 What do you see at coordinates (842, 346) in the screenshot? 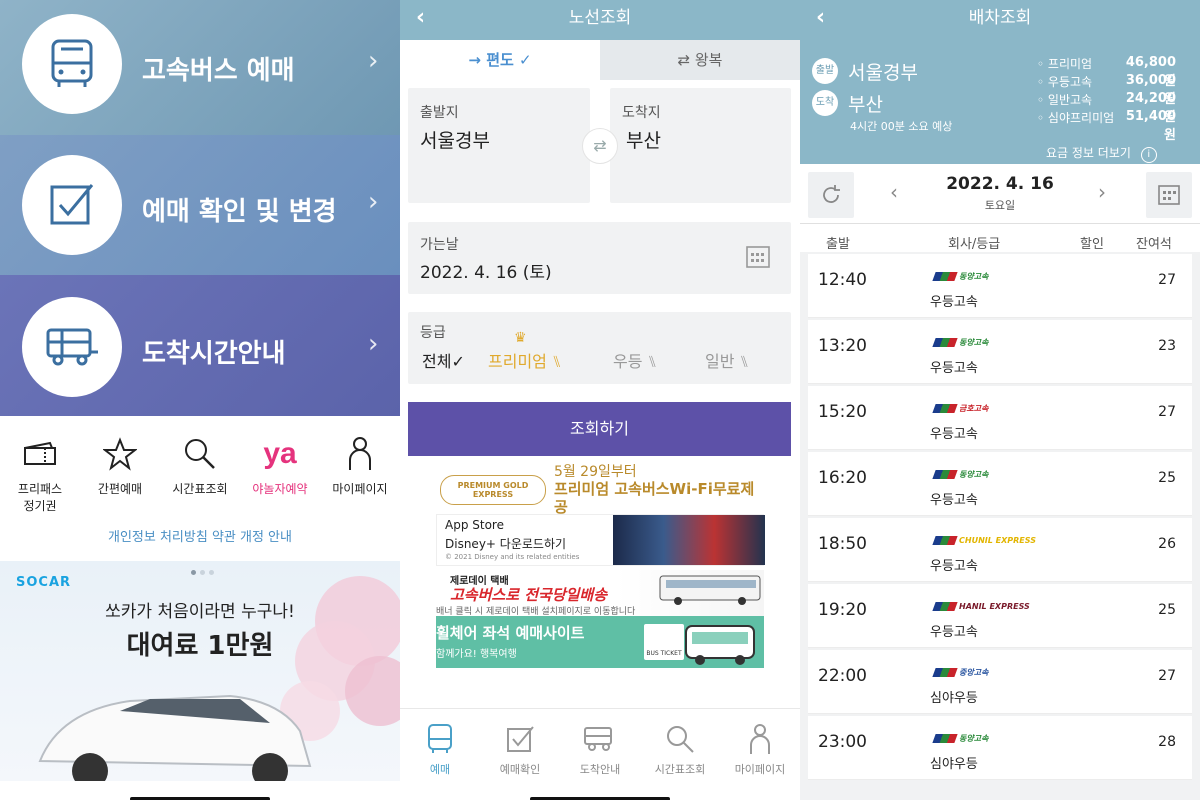
I see `departure-time: 13:20` at bounding box center [842, 346].